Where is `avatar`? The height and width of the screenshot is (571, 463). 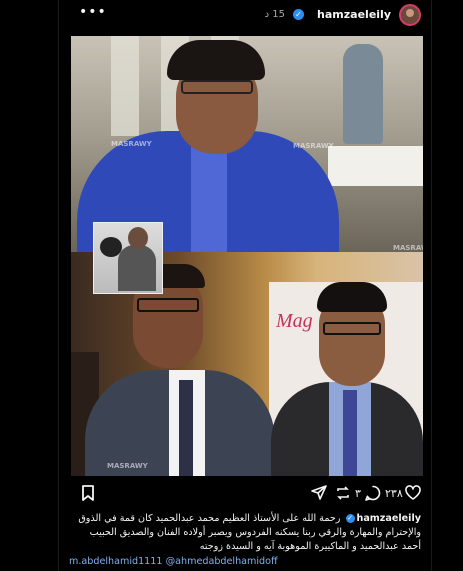
avatar is located at coordinates (410, 15).